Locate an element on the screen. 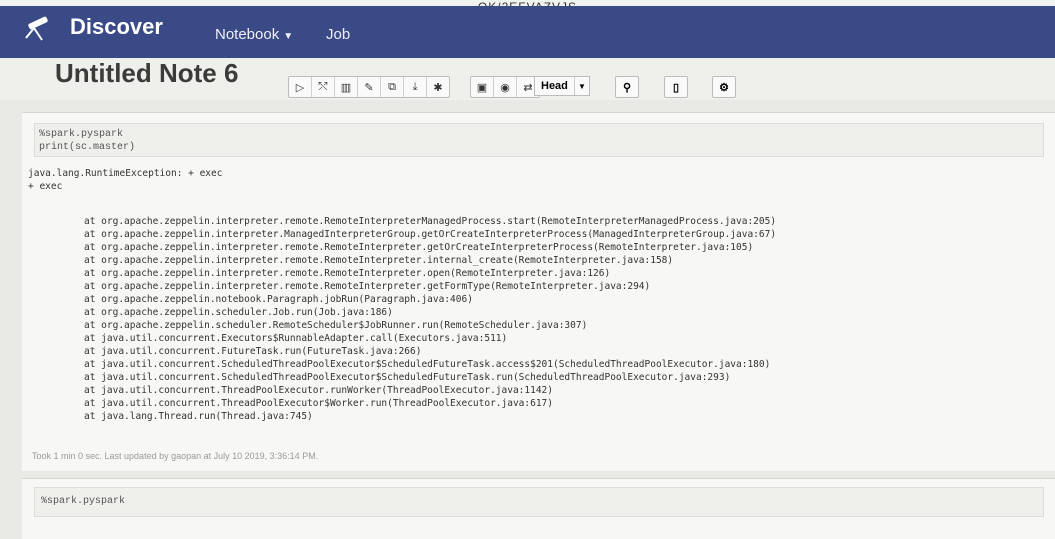 This screenshot has width=1055, height=539. stack-trace-line: at java.lang.Thread.run(Thread.java:745) is located at coordinates (198, 416).